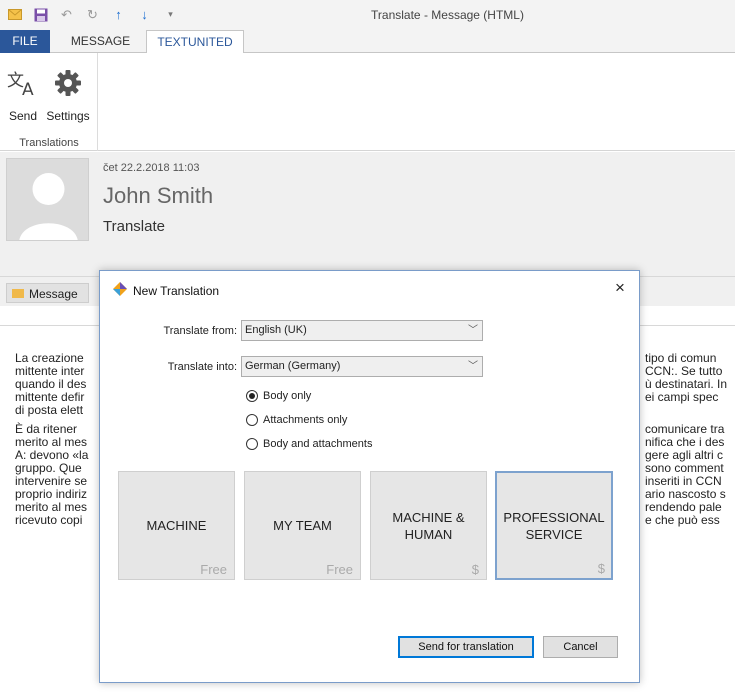 Image resolution: width=735 pixels, height=693 pixels. I want to click on send-button: 文 A Send, so click(23, 90).